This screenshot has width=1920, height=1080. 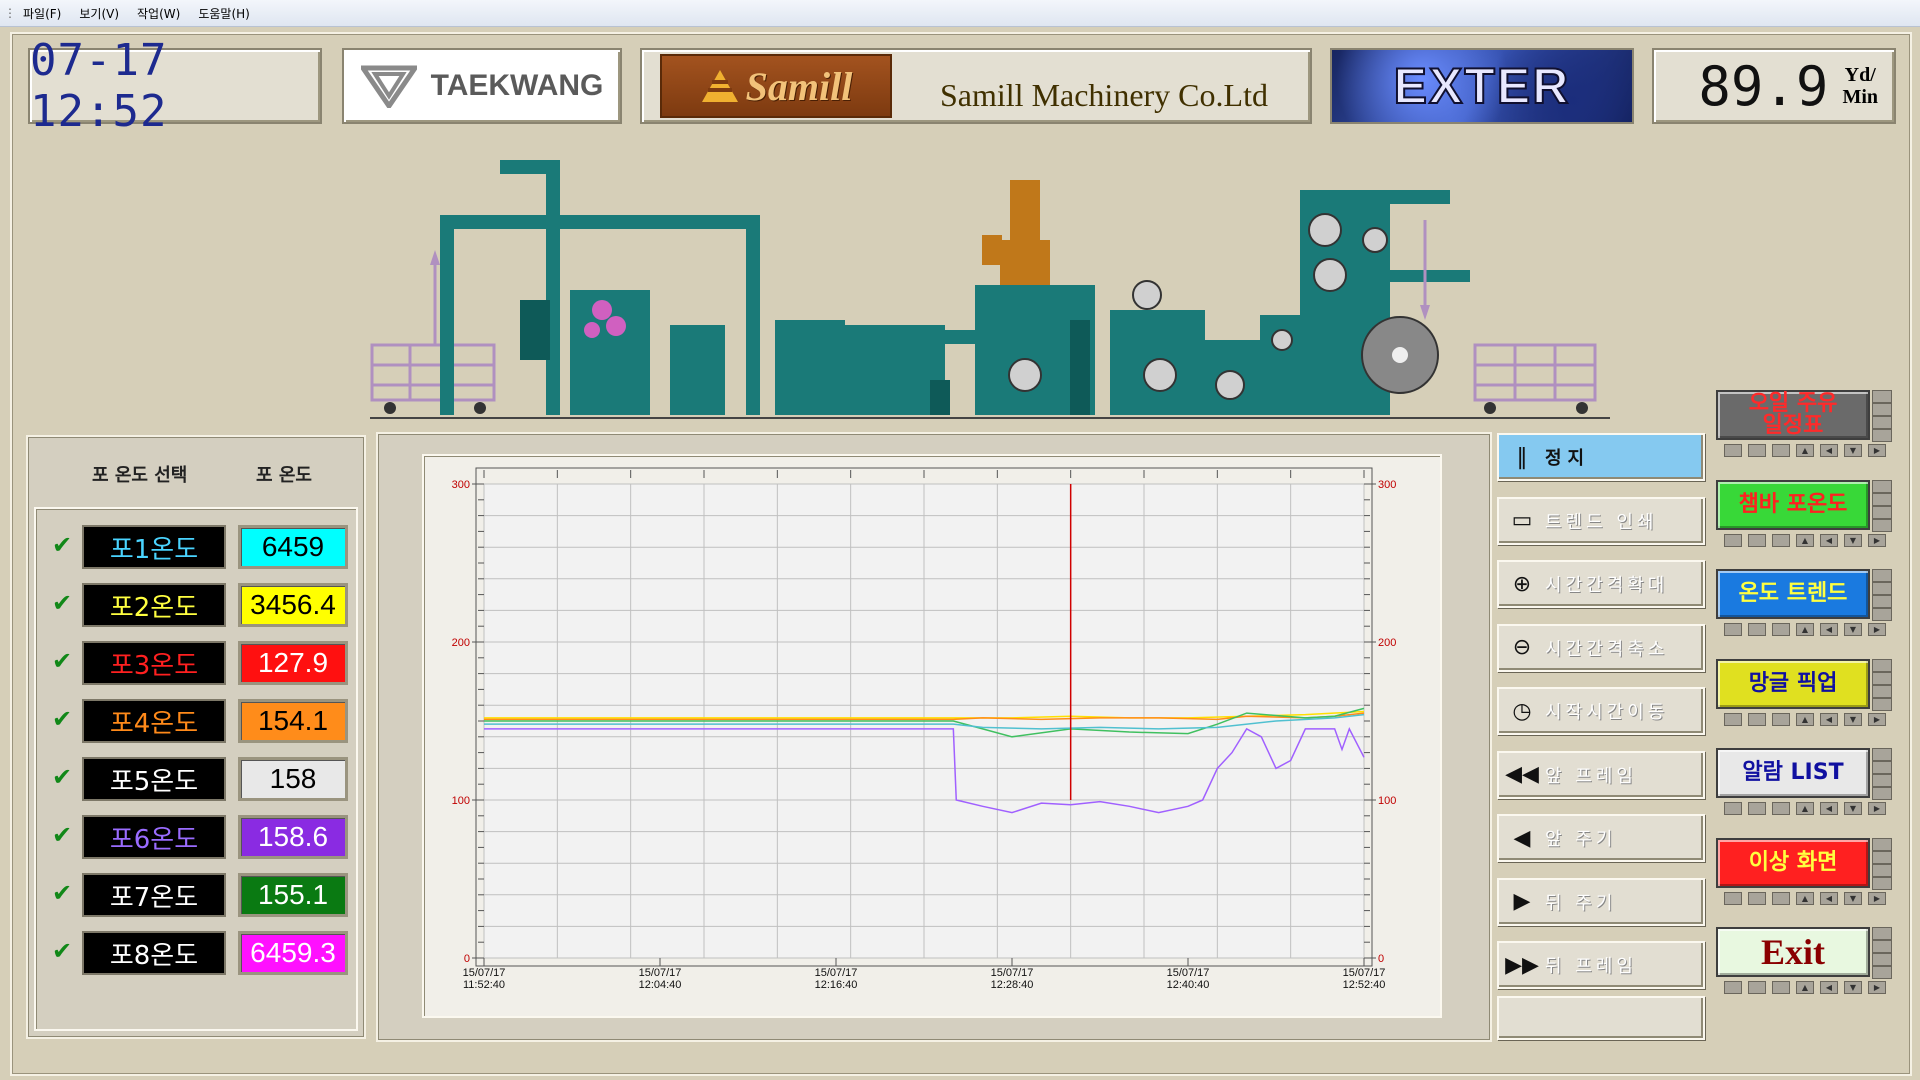 What do you see at coordinates (1607, 649) in the screenshot?
I see `control-label: 시간간격축소` at bounding box center [1607, 649].